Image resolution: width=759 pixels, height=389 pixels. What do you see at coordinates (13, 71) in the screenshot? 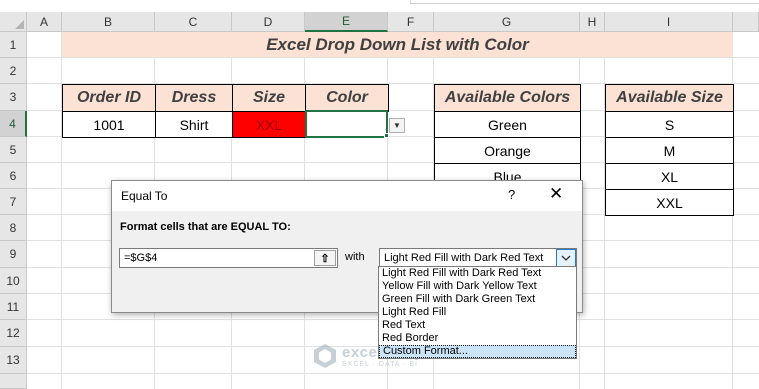
I see `row-header-2: 2` at bounding box center [13, 71].